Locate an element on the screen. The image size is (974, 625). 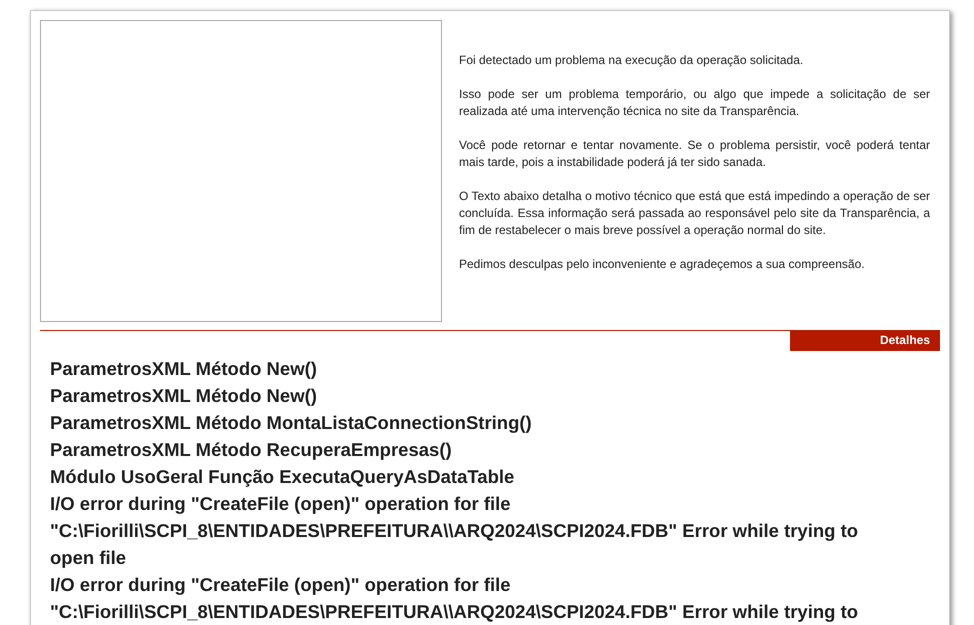
error-line: Módulo UsoGeral Função ExecutaQueryAsDataTable is located at coordinates (283, 477).